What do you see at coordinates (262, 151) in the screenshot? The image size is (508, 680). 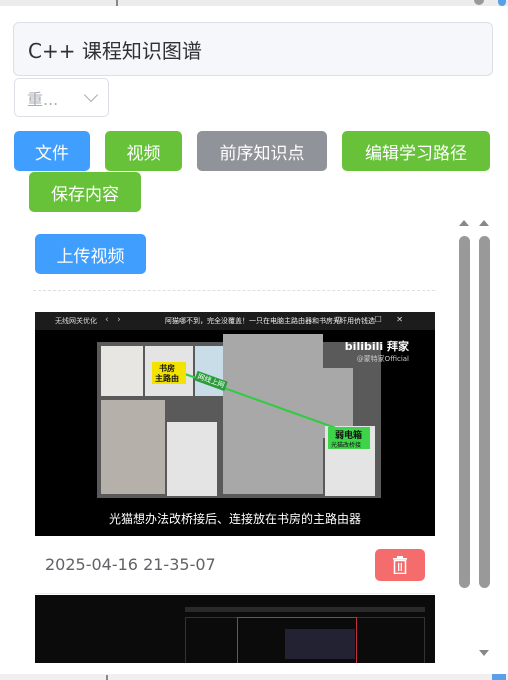 I see `prerequisite-button: 前序知识点` at bounding box center [262, 151].